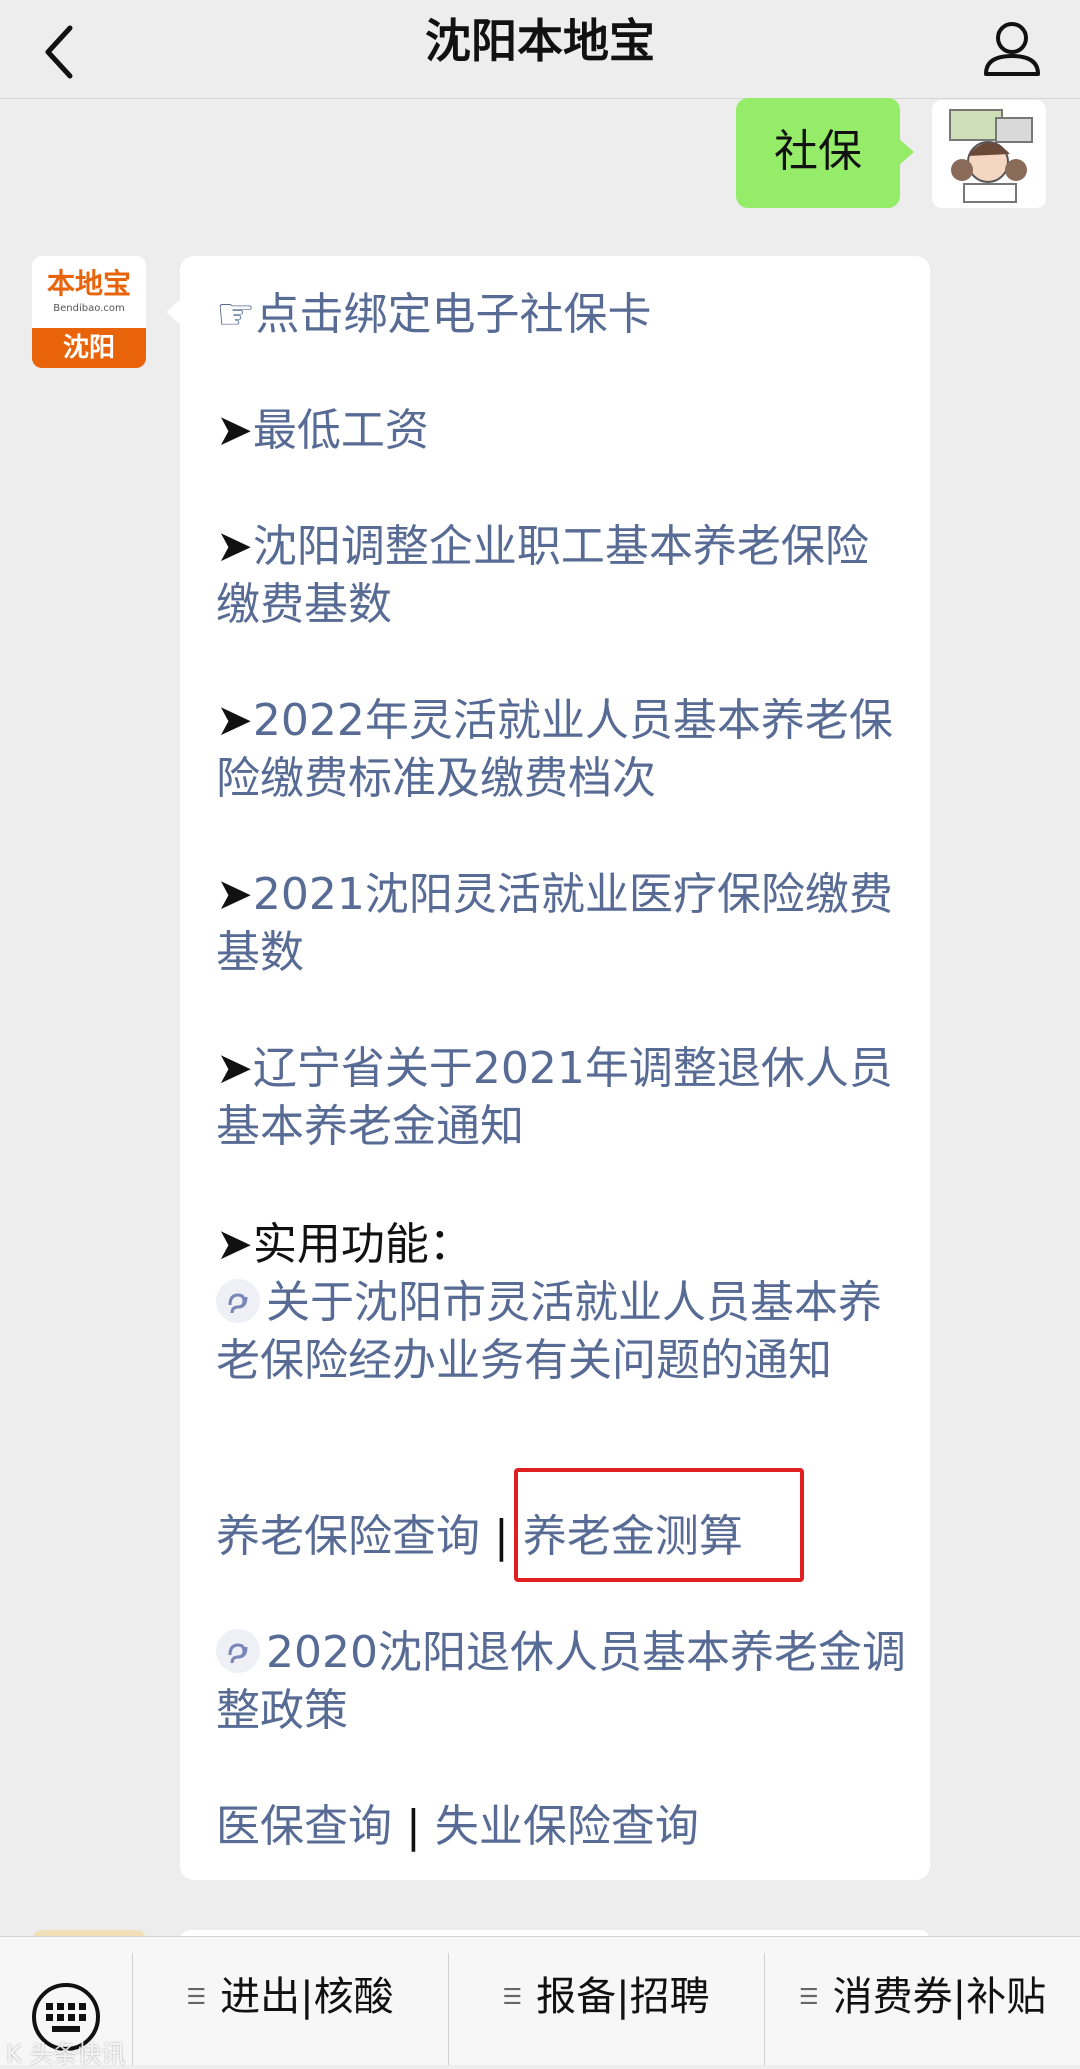 The image size is (1080, 2069). I want to click on menu-item-label: 报备|招聘, so click(623, 1997).